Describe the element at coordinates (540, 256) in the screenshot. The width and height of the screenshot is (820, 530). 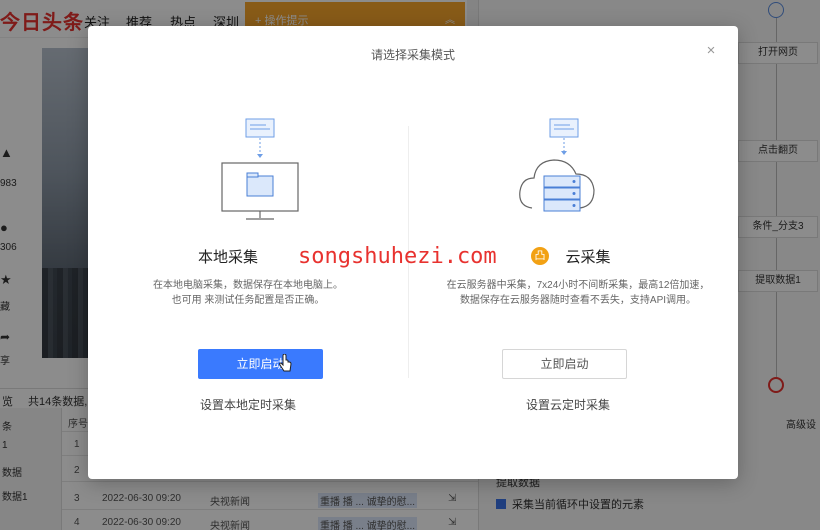
I see `hot-badge-icon: 凸` at that location.